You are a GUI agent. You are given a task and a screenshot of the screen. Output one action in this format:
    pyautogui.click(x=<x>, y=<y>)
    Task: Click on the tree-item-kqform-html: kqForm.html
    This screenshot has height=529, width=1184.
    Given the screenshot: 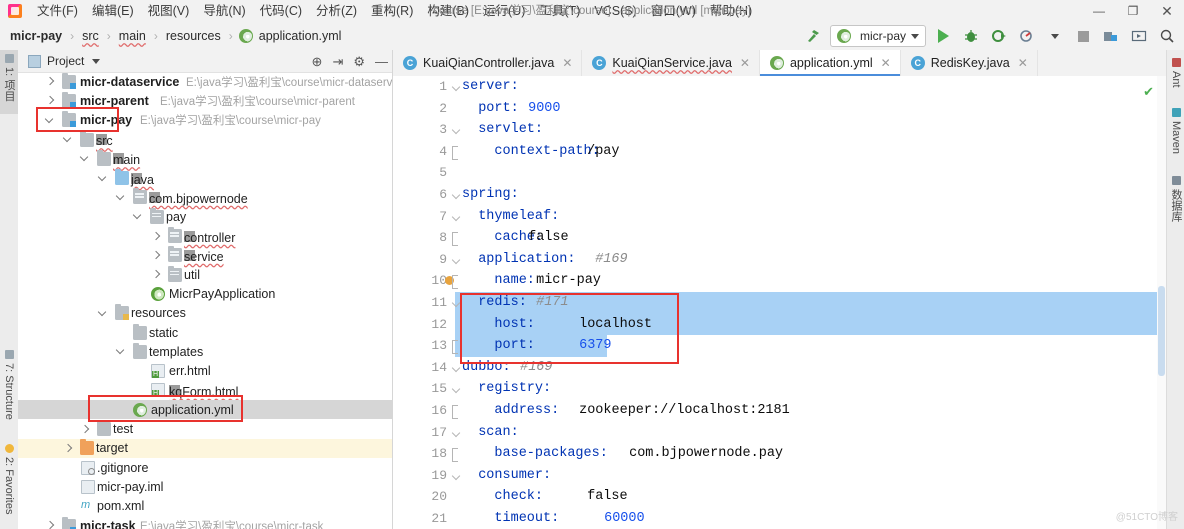 What is the action you would take?
    pyautogui.click(x=205, y=390)
    